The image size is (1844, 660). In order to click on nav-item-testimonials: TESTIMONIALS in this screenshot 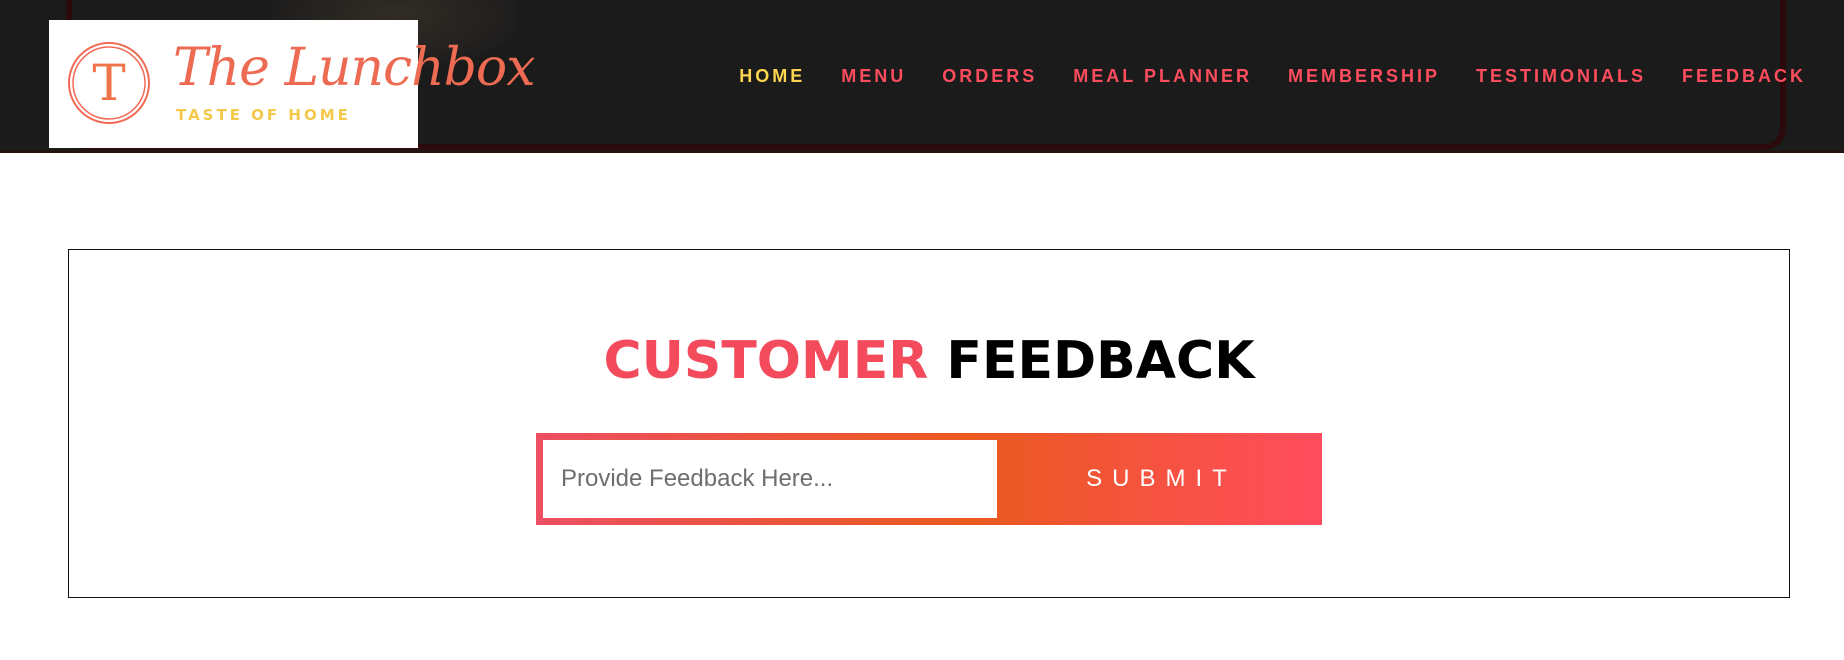, I will do `click(1561, 76)`.